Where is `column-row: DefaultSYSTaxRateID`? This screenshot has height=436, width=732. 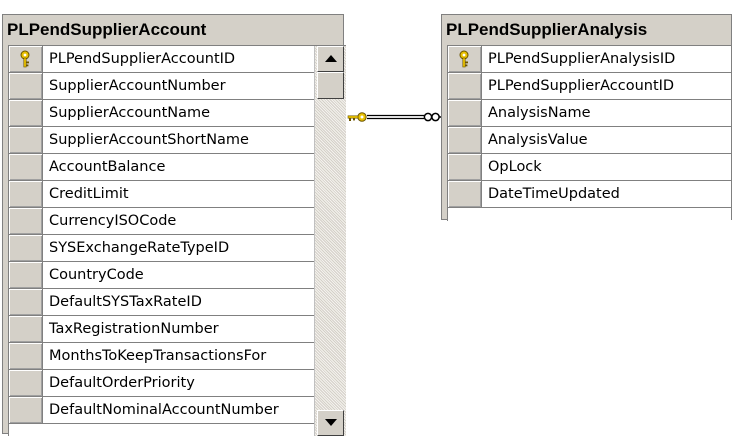
column-row: DefaultSYSTaxRateID is located at coordinates (177, 302).